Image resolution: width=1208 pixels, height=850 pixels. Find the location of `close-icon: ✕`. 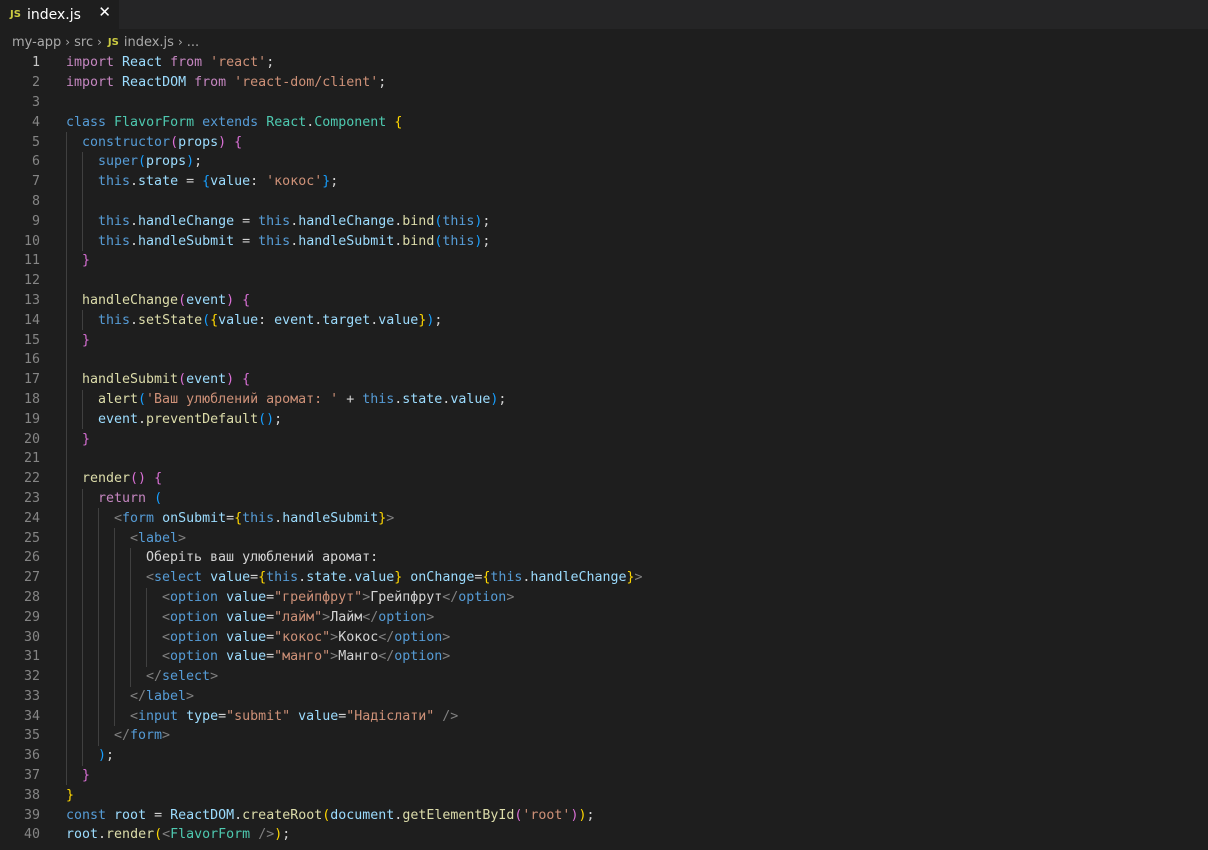

close-icon: ✕ is located at coordinates (104, 12).